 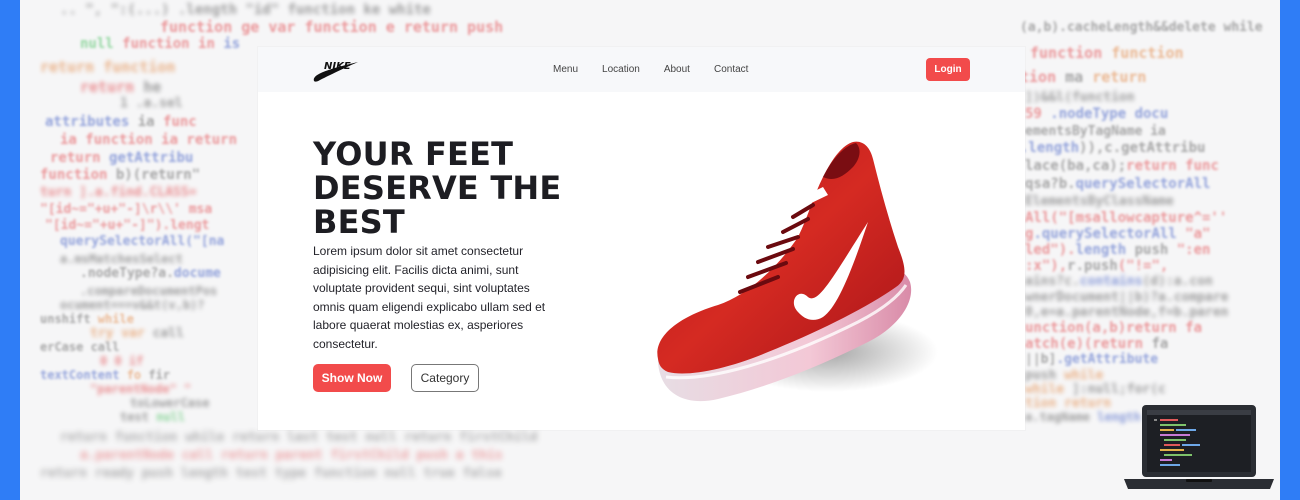 What do you see at coordinates (149, 140) in the screenshot?
I see `code-line: ia function ia return` at bounding box center [149, 140].